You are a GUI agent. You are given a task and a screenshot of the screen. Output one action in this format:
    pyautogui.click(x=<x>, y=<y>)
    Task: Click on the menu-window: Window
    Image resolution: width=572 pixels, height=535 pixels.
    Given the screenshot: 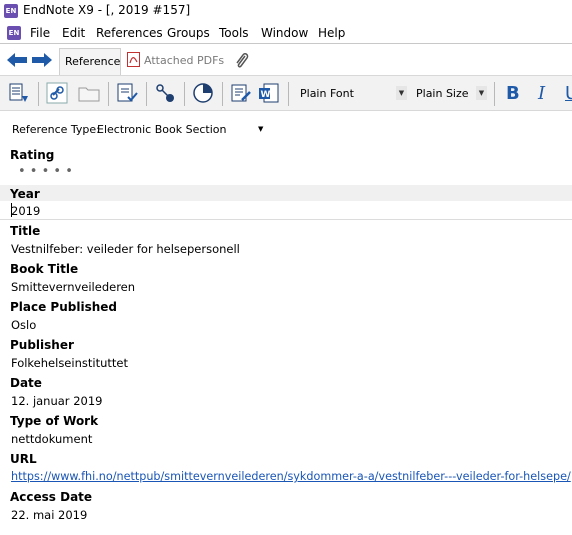 What is the action you would take?
    pyautogui.click(x=284, y=33)
    